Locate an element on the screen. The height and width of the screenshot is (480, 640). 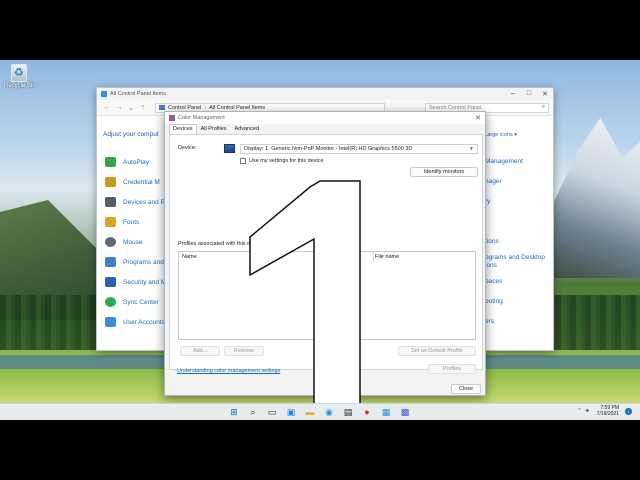
tab-strip: Devices All Profiles Advanced is located at coordinates (327, 129).